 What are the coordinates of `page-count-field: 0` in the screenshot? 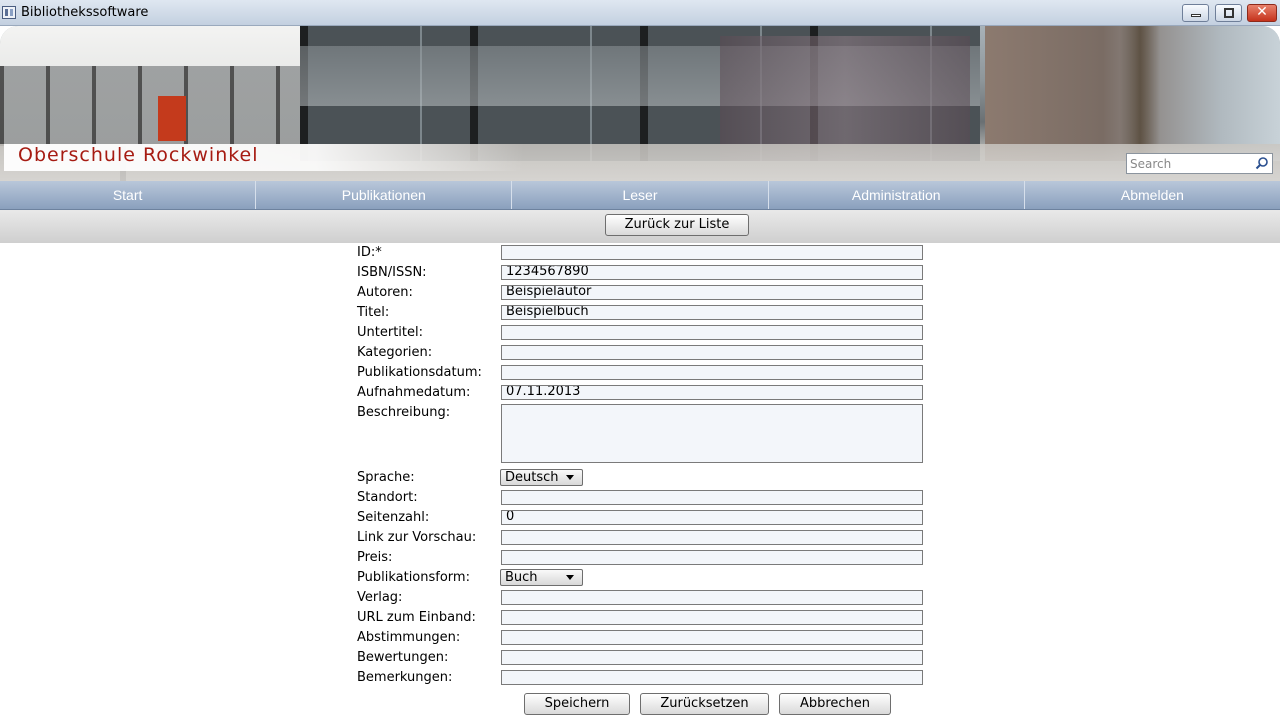 It's located at (712, 517).